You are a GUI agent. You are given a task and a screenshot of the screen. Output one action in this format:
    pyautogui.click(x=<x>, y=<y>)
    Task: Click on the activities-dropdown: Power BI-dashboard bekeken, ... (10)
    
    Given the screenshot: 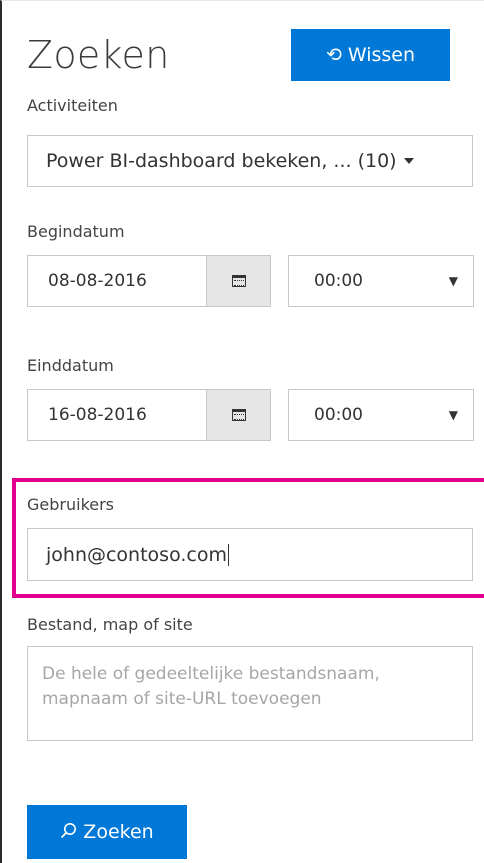 What is the action you would take?
    pyautogui.click(x=250, y=161)
    